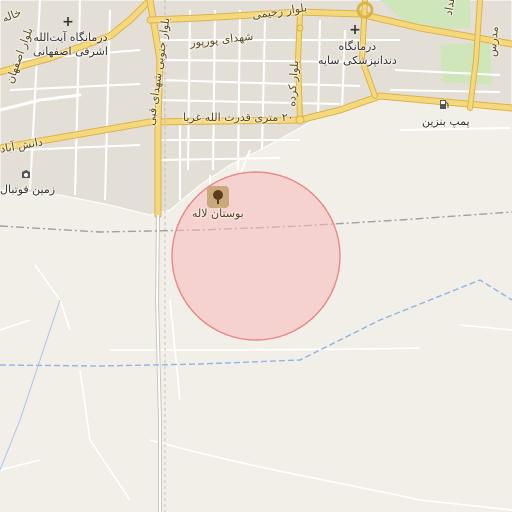 The image size is (512, 512). I want to click on clinic-saye-line-1: درمانگاه, so click(357, 46).